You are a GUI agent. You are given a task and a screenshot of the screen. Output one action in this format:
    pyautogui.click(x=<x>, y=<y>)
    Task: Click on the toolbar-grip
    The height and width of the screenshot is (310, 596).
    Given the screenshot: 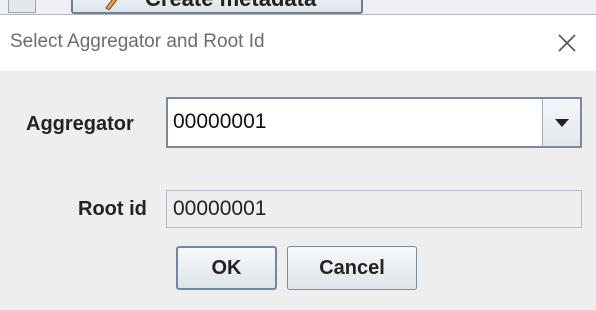 What is the action you would take?
    pyautogui.click(x=22, y=6)
    